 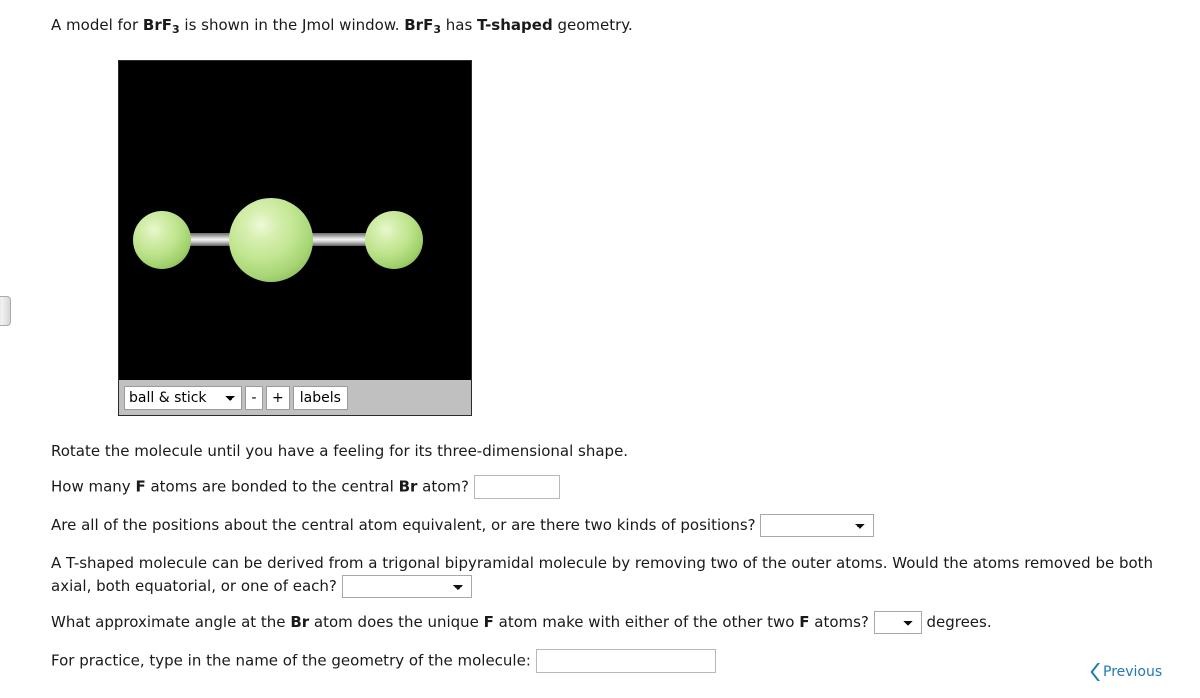 I want to click on zoom-in-button: +, so click(x=278, y=397).